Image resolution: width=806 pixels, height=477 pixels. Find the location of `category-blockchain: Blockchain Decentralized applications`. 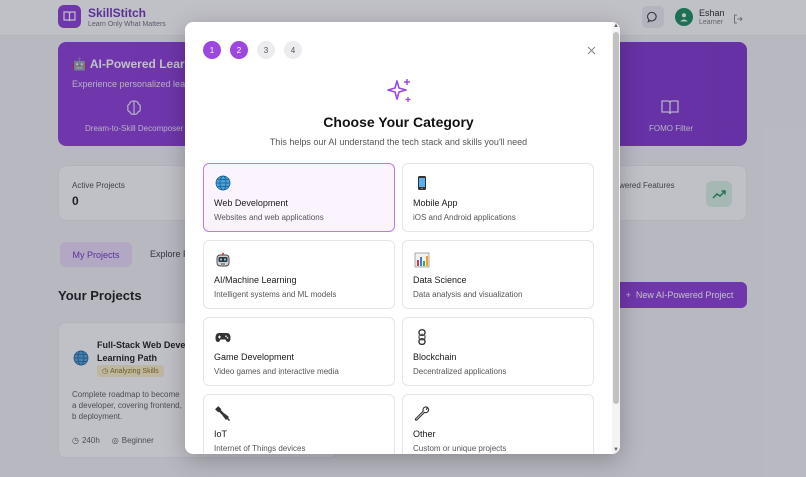

category-blockchain: Blockchain Decentralized applications is located at coordinates (498, 351).